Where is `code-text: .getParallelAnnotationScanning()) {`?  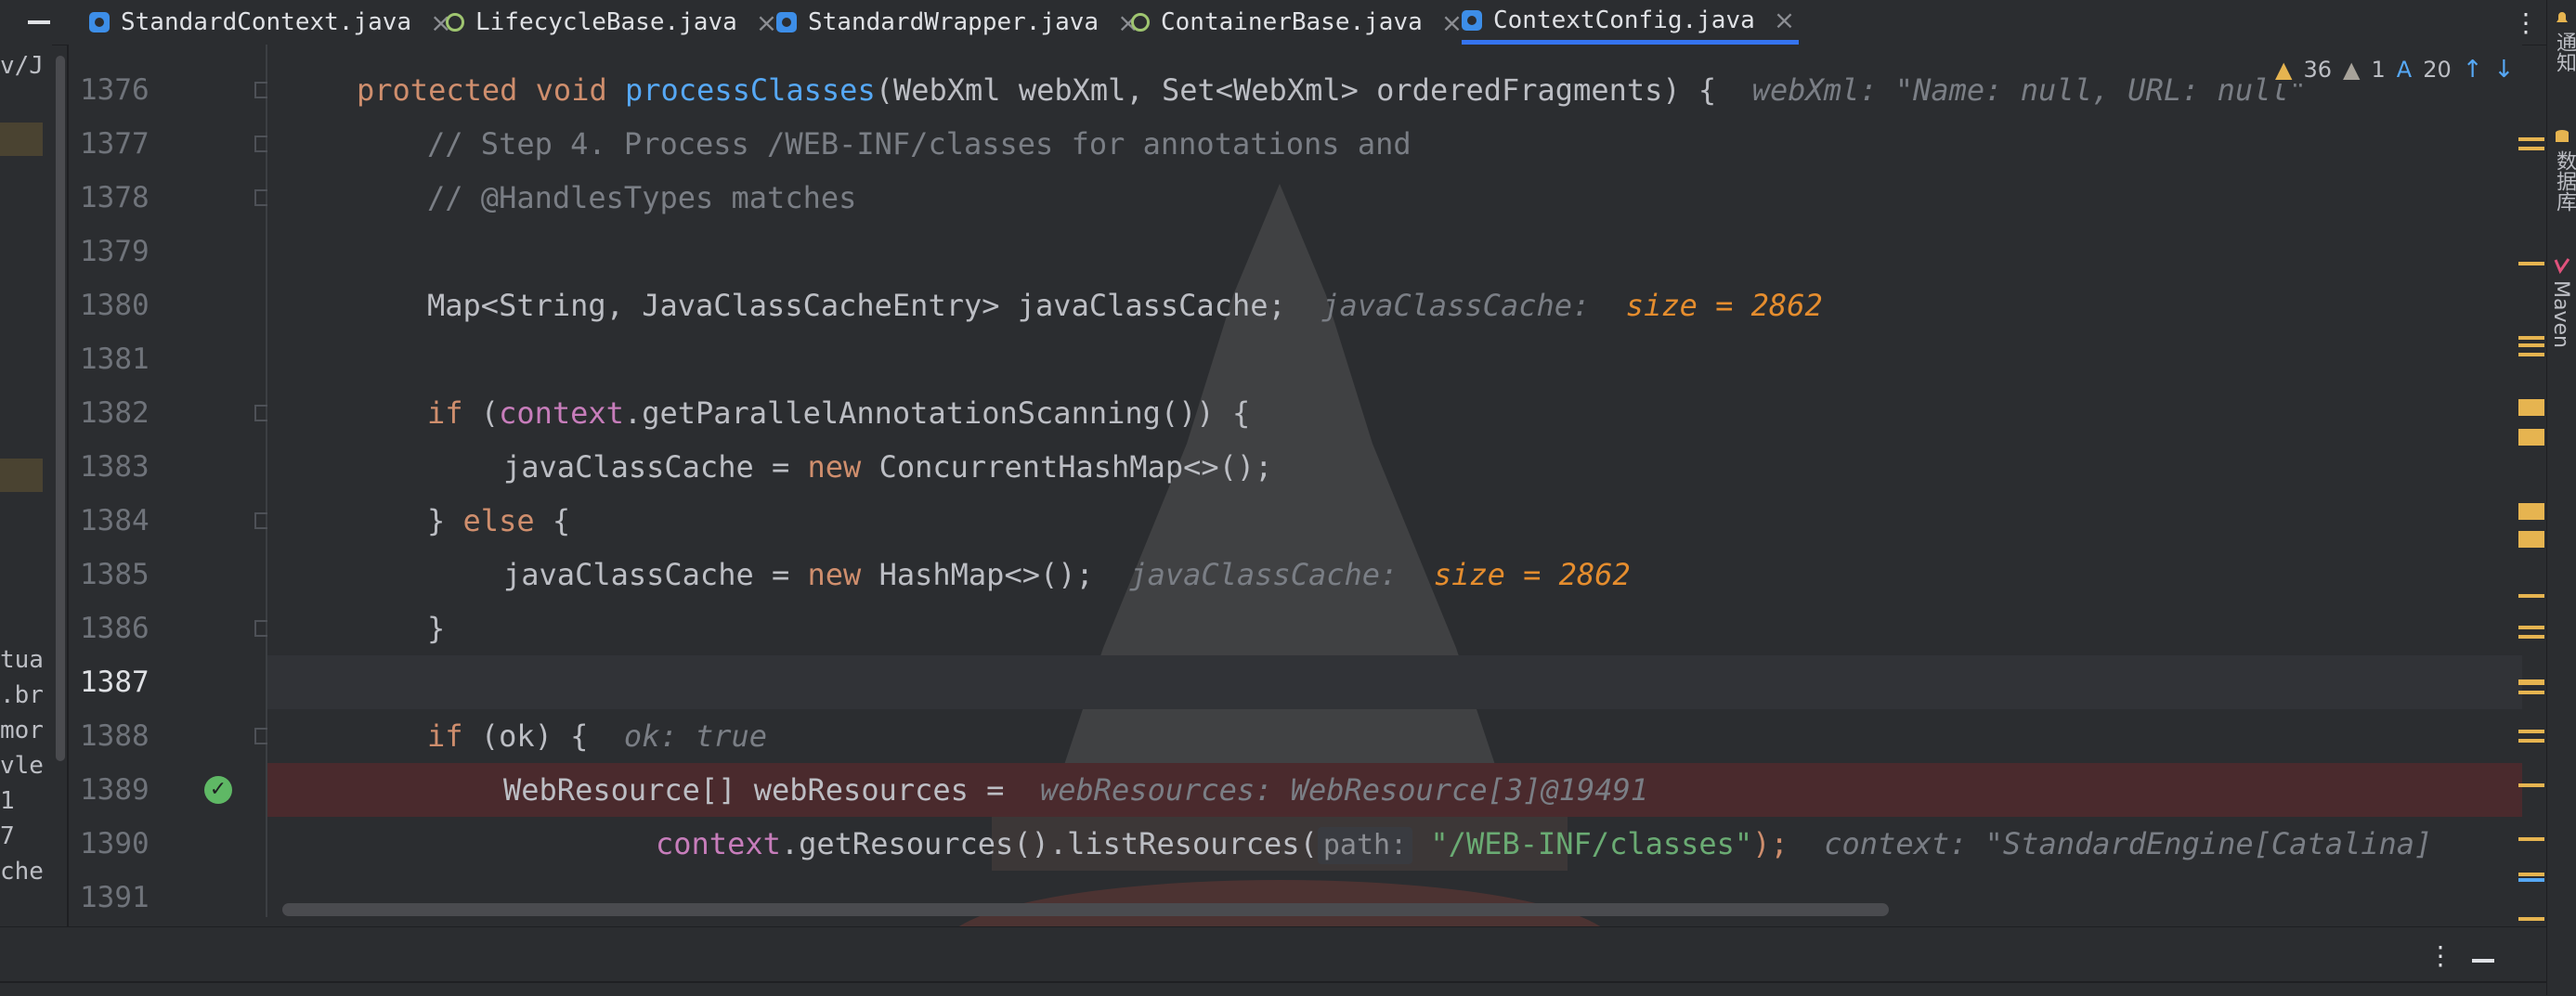 code-text: .getParallelAnnotationScanning()) { is located at coordinates (937, 413).